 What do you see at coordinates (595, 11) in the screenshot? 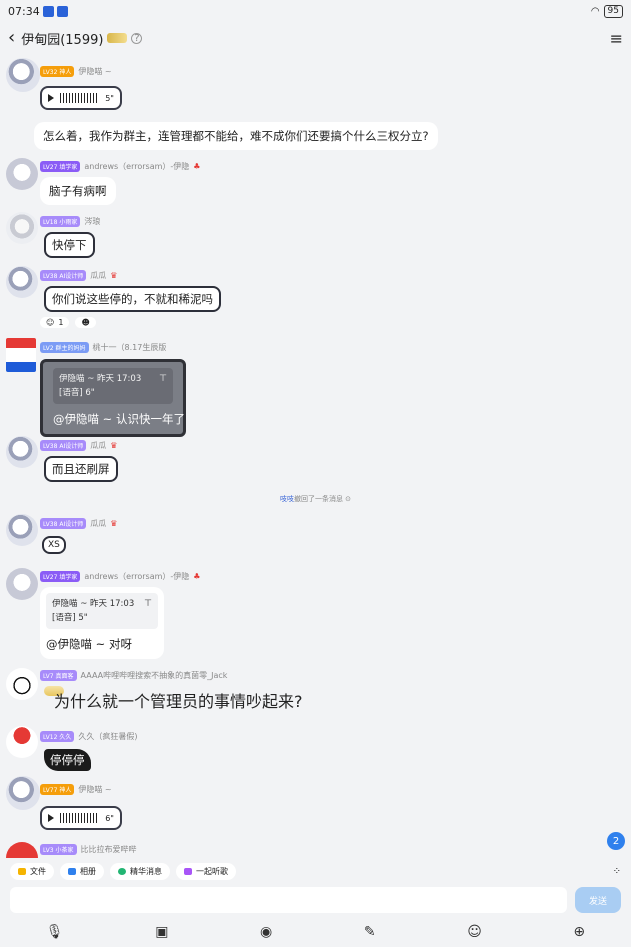
I see `wifi-icon: ◠` at bounding box center [595, 11].